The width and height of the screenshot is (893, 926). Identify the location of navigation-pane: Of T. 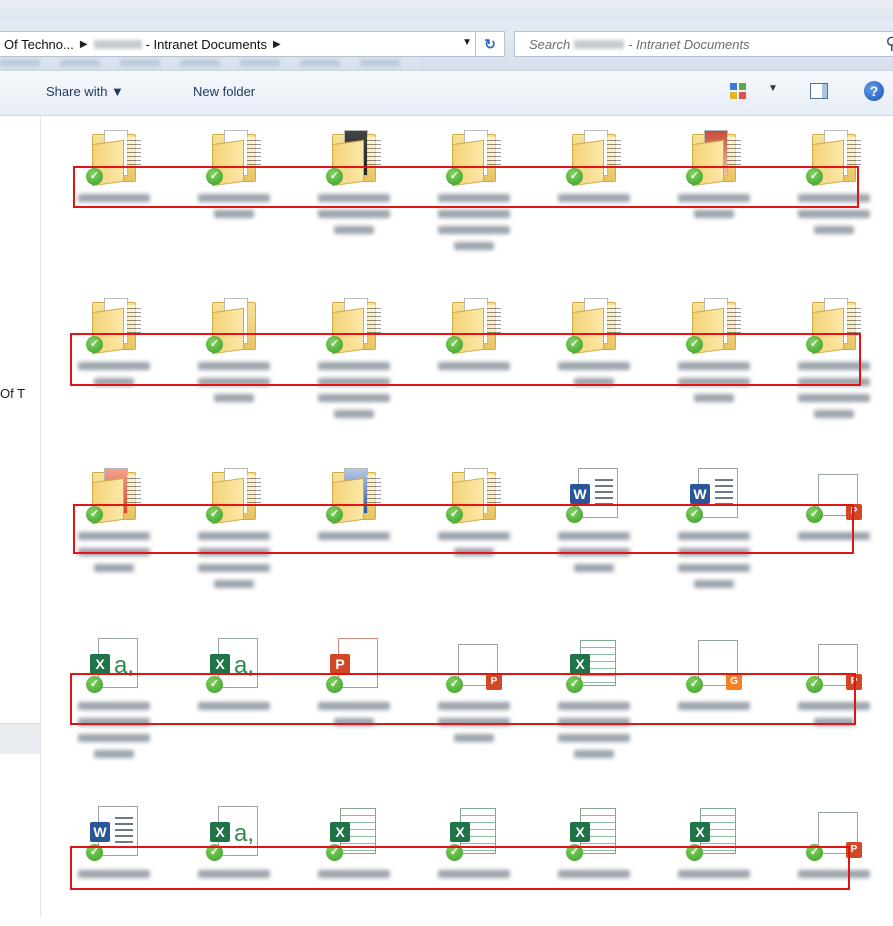
(20, 516).